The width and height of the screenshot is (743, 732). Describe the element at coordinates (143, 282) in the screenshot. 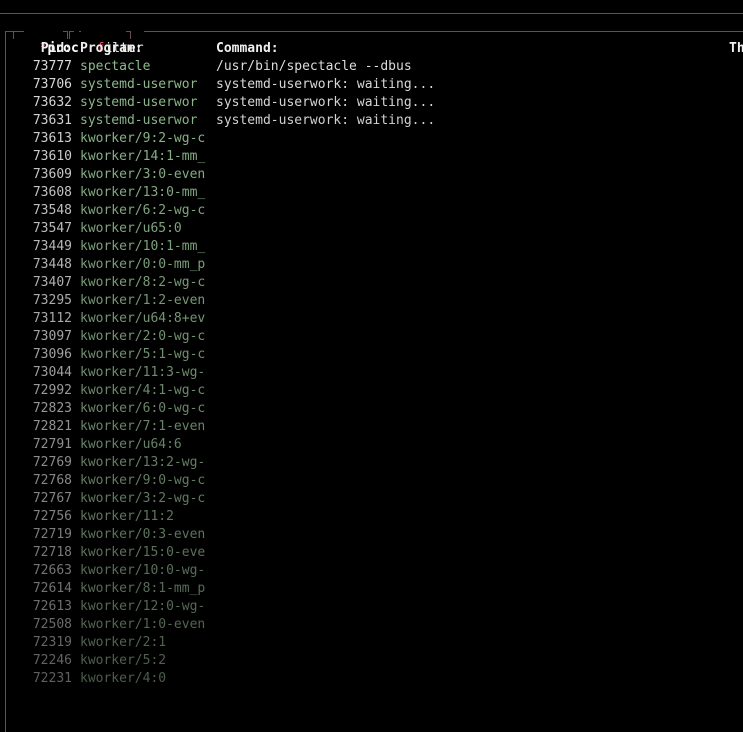

I see `process-program: kworker/8:2-wg-c` at that location.